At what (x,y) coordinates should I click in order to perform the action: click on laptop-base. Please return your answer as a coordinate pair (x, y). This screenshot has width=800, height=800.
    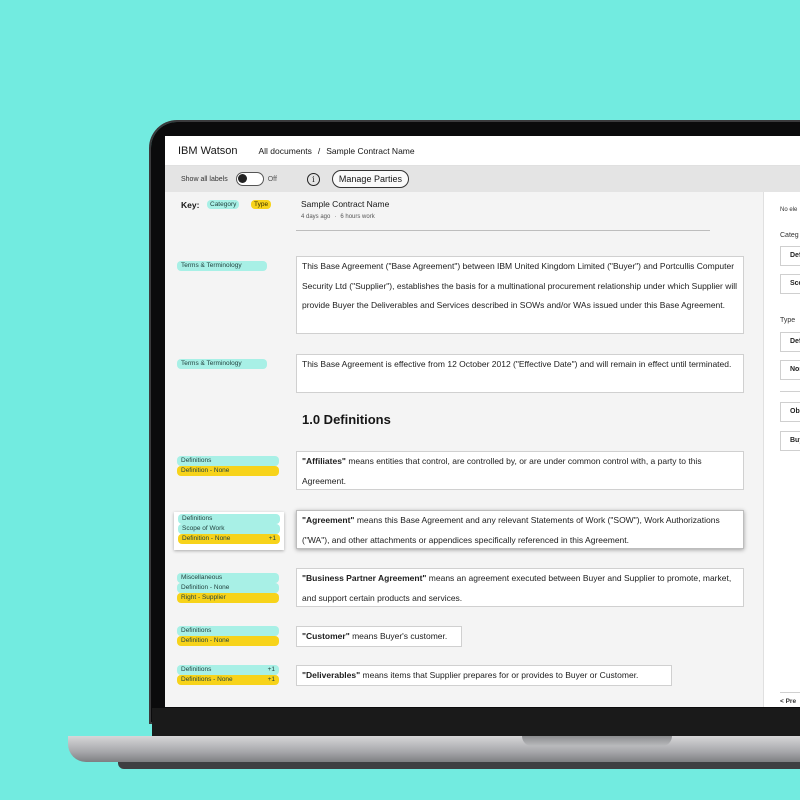
    Looking at the image, I should click on (434, 749).